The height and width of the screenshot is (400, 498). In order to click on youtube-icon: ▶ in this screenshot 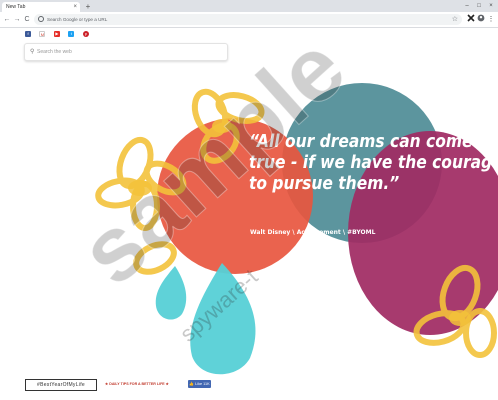, I will do `click(56, 34)`.